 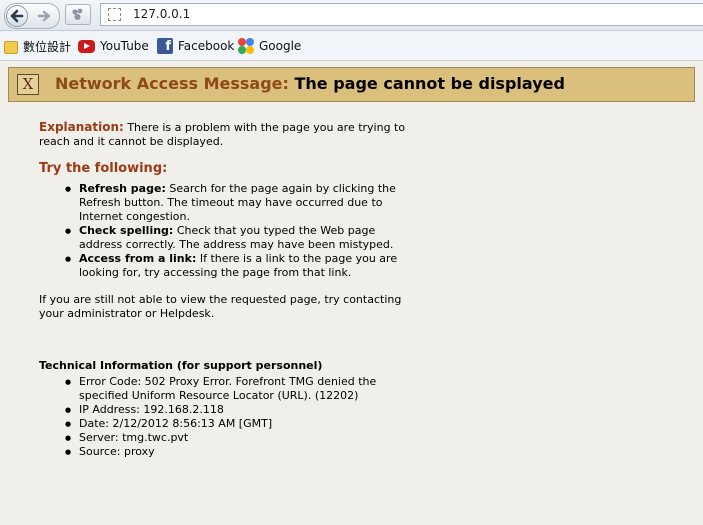 I want to click on bookmark-label: YouTube, so click(x=124, y=46).